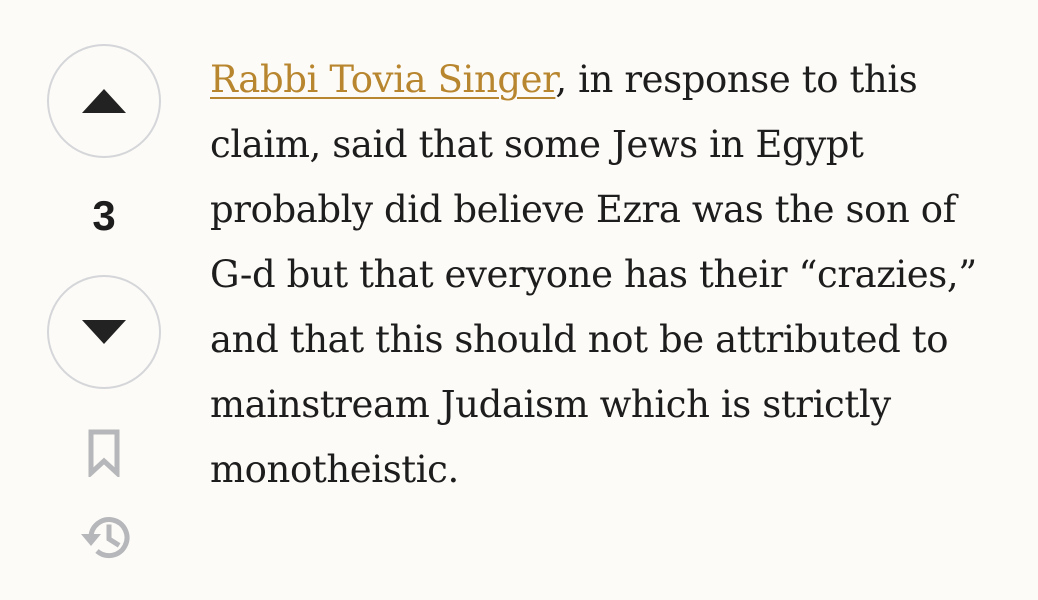 Image resolution: width=1038 pixels, height=600 pixels. I want to click on history-button, so click(104, 538).